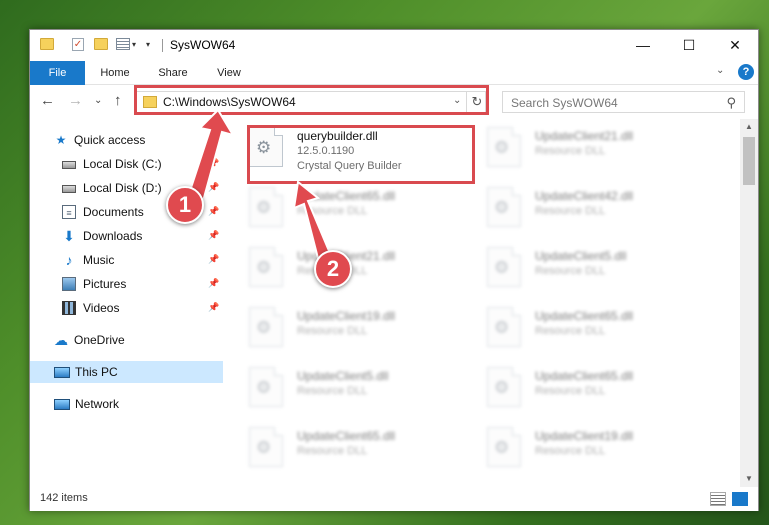 The width and height of the screenshot is (769, 525). I want to click on recent-locations-button: ⌄, so click(98, 101).